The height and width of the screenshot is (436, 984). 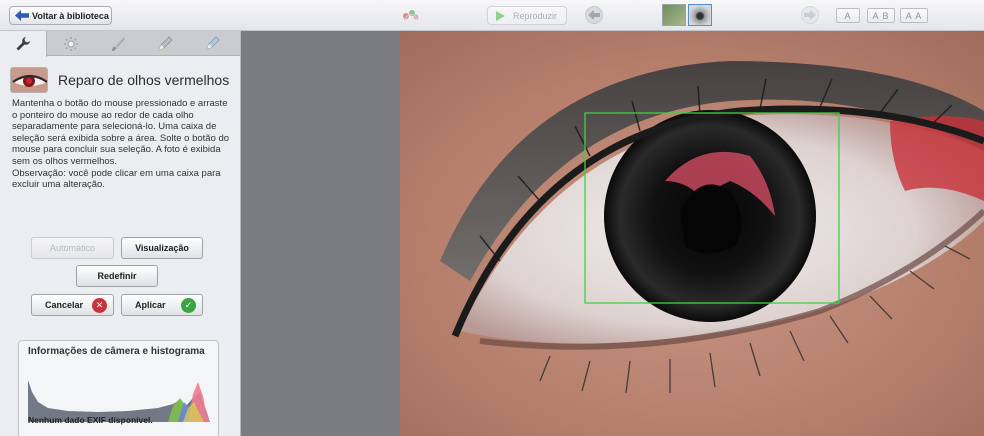 What do you see at coordinates (848, 15) in the screenshot?
I see `view-single-button: A` at bounding box center [848, 15].